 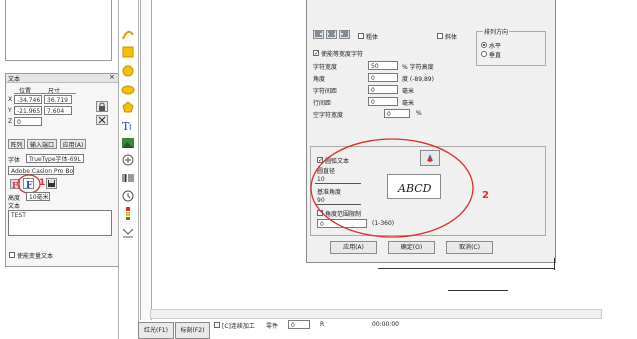 I want to click on mark-button: 标刻(F2), so click(x=192, y=330).